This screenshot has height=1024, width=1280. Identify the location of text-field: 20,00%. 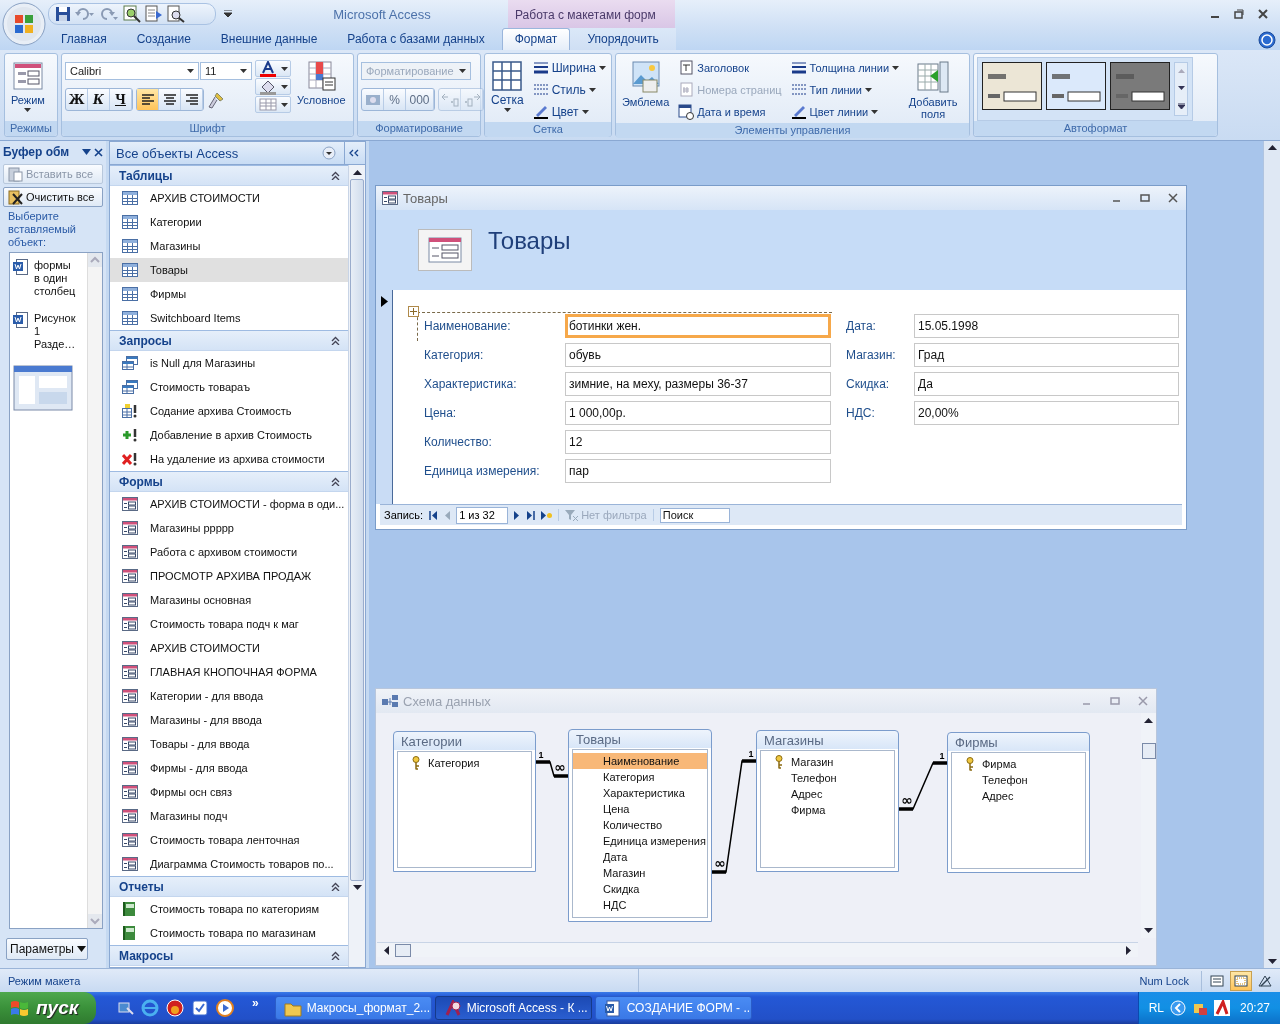
(1046, 413).